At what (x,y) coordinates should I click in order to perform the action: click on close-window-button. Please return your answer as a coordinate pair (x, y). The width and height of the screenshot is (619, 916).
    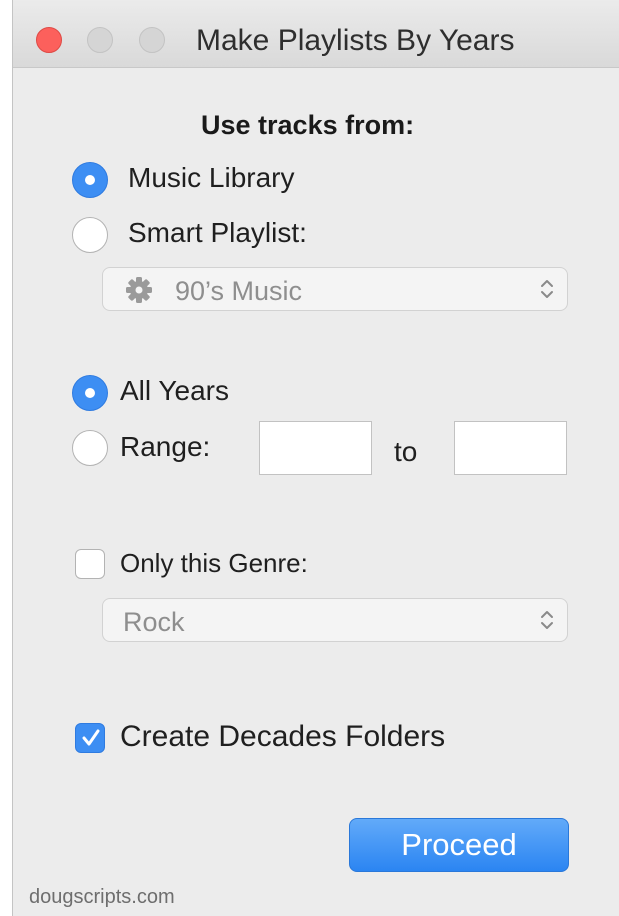
    Looking at the image, I should click on (49, 40).